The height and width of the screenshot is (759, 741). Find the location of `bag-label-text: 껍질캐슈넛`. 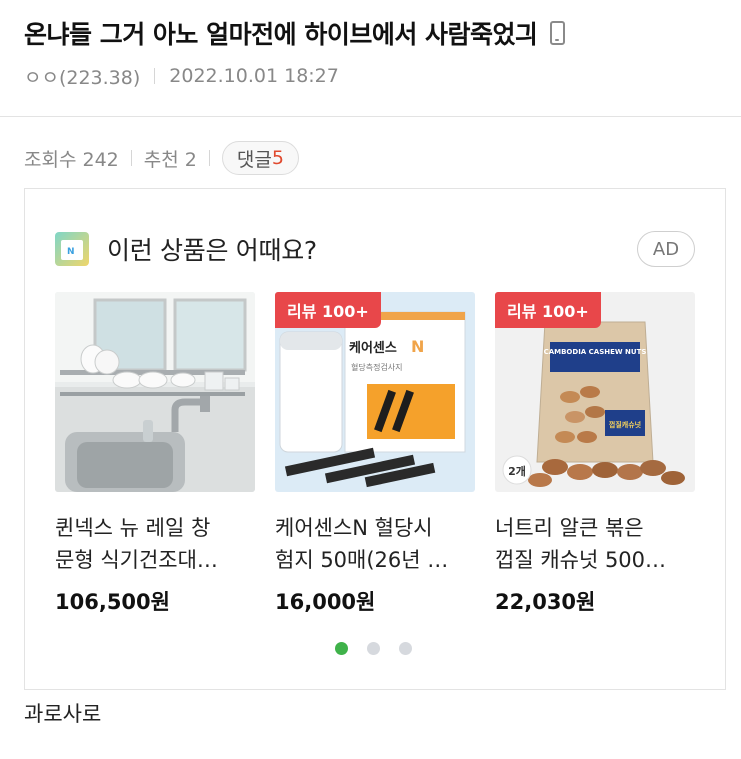

bag-label-text: 껍질캐슈넛 is located at coordinates (625, 424).